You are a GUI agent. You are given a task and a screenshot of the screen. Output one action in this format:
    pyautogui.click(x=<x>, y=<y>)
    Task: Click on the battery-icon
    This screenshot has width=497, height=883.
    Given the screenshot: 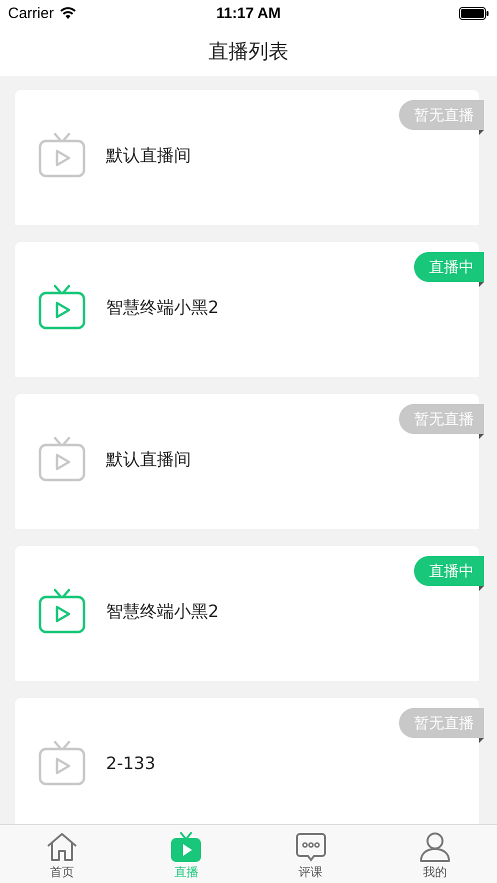 What is the action you would take?
    pyautogui.click(x=474, y=13)
    